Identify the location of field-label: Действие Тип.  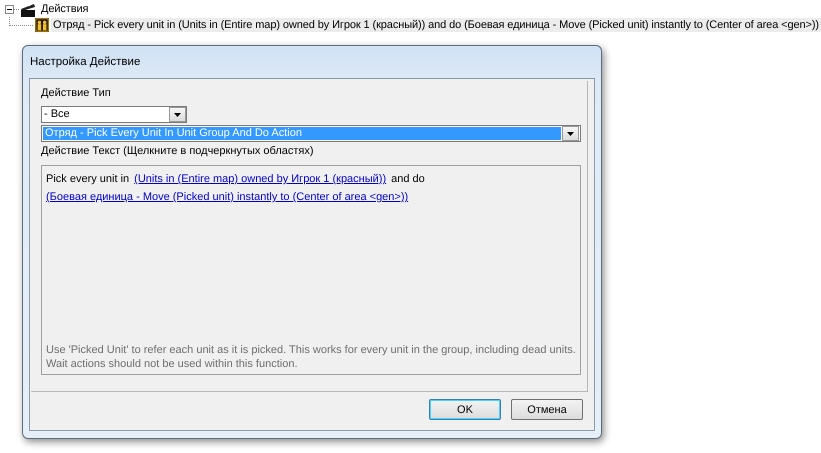
(76, 94).